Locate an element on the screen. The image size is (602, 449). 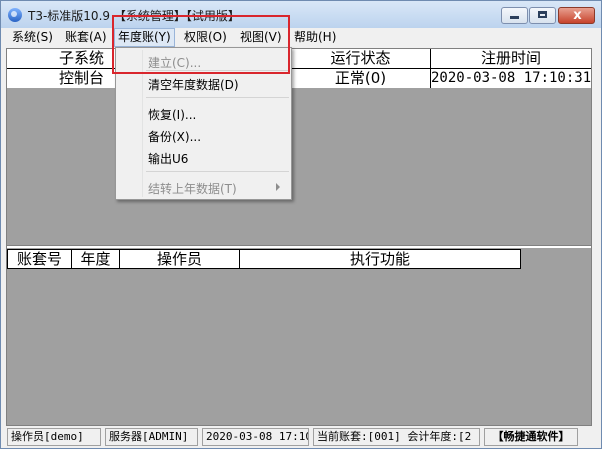
menu-account-set: 账套(A) is located at coordinates (86, 37).